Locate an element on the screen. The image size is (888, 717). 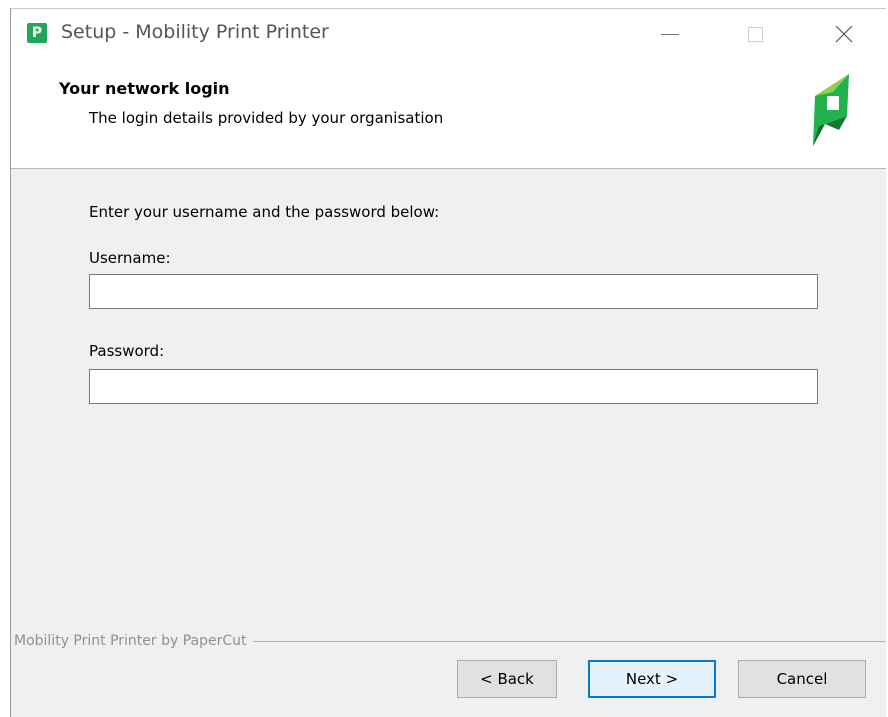
cancel-button: Cancel is located at coordinates (802, 679).